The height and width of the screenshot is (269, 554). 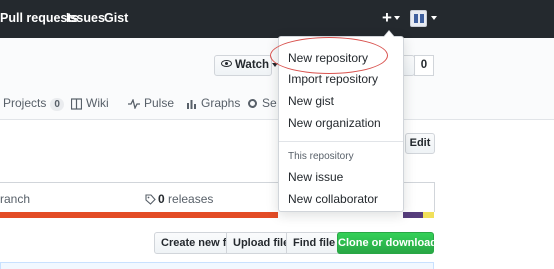 What do you see at coordinates (76, 104) in the screenshot?
I see `book-icon` at bounding box center [76, 104].